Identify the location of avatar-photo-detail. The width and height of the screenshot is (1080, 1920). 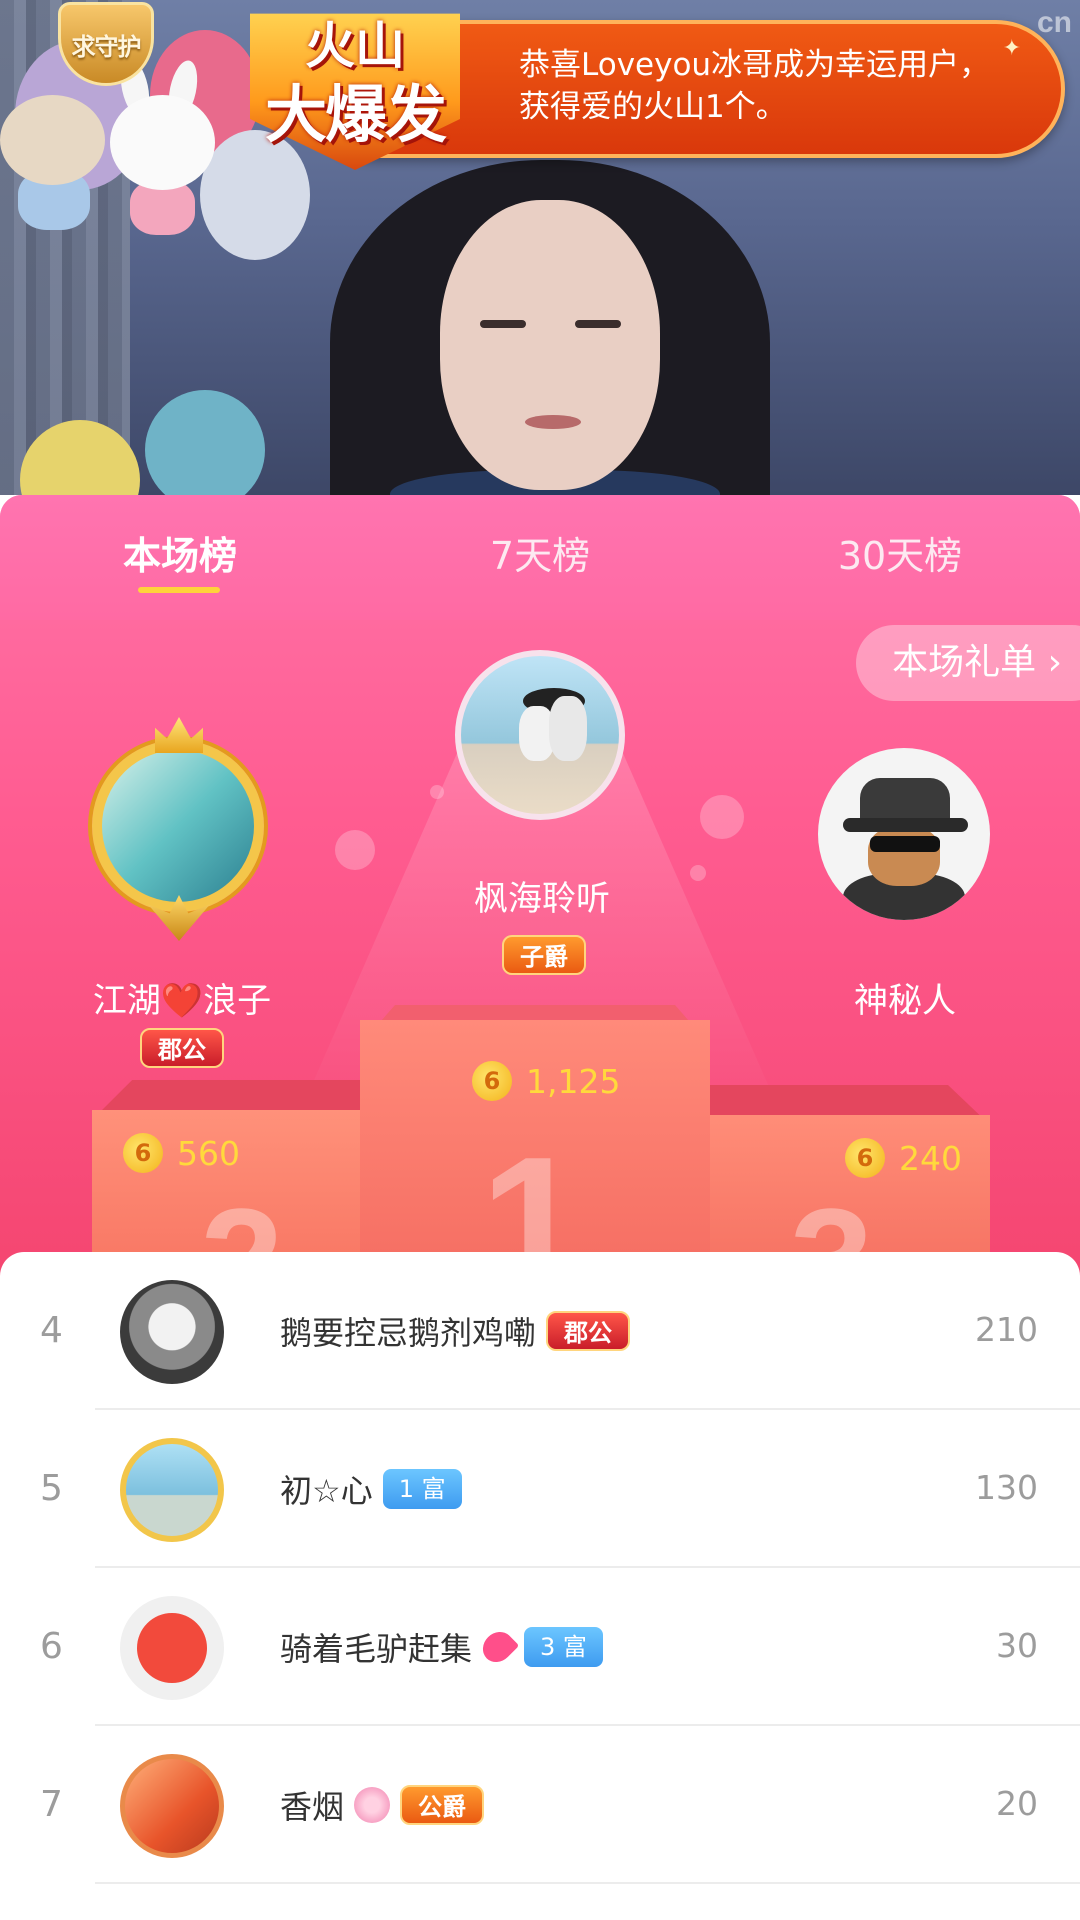
(568, 728).